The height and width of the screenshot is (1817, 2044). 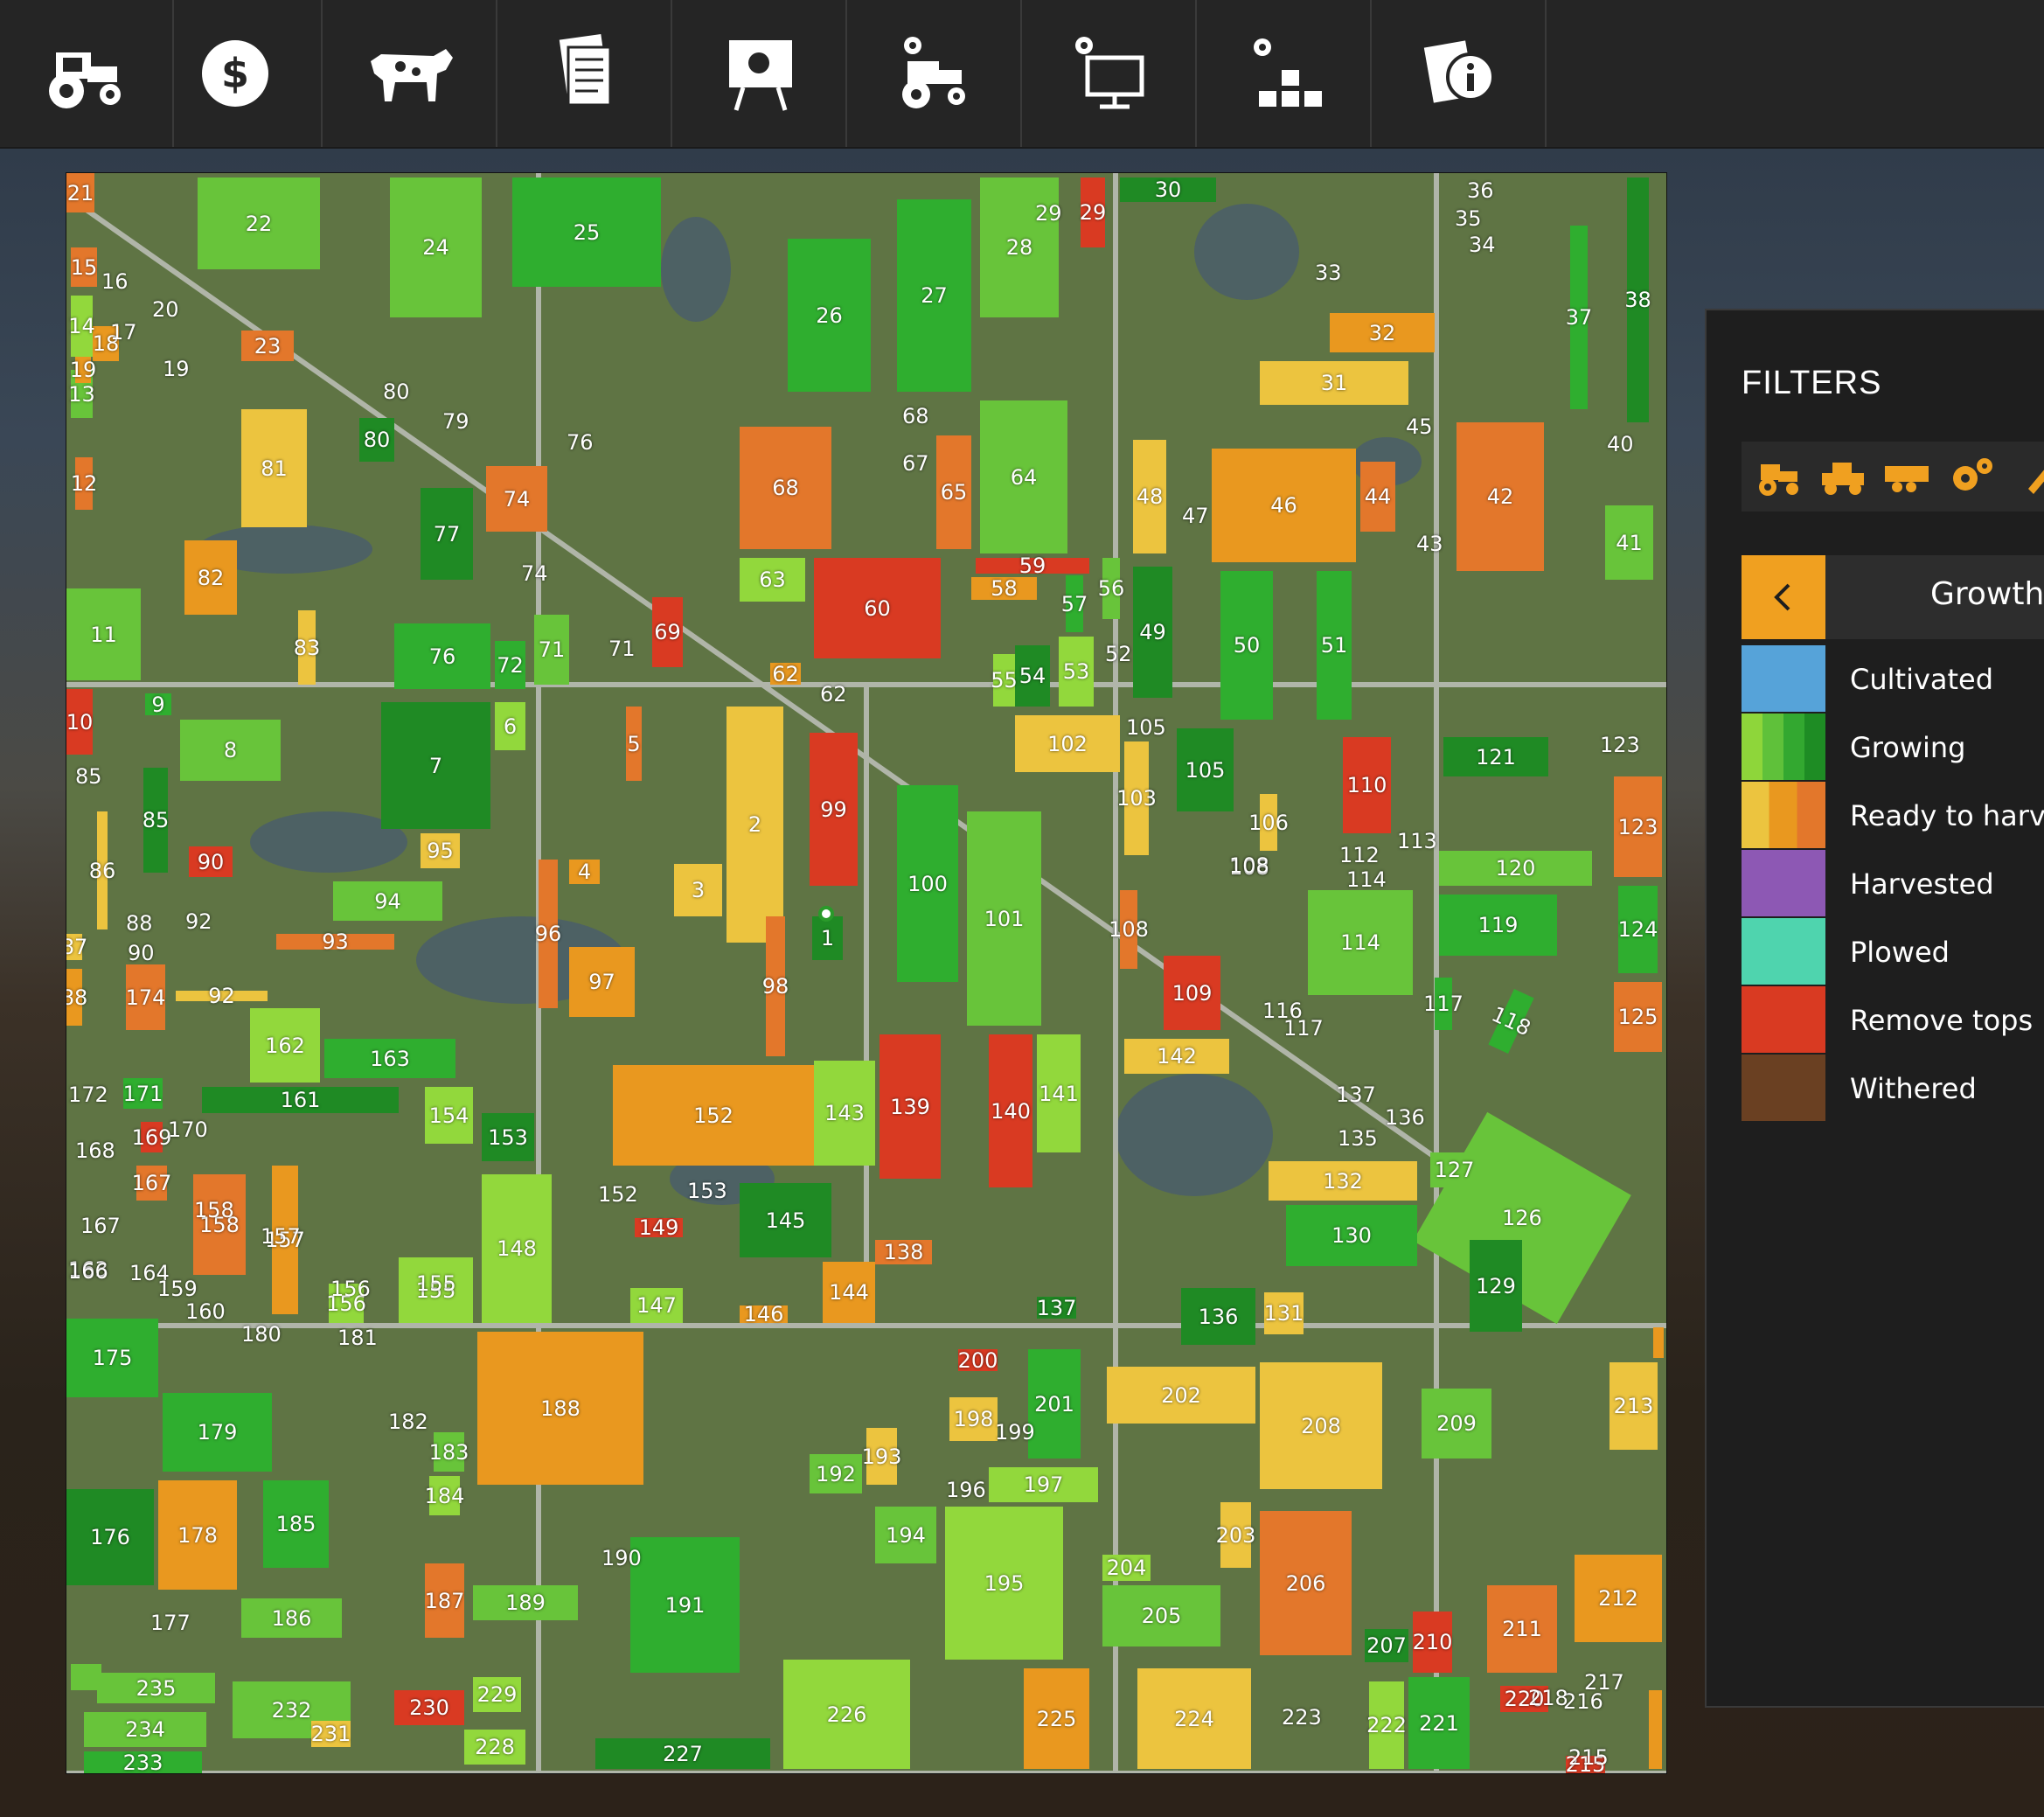 I want to click on field-181: 181, so click(x=357, y=1338).